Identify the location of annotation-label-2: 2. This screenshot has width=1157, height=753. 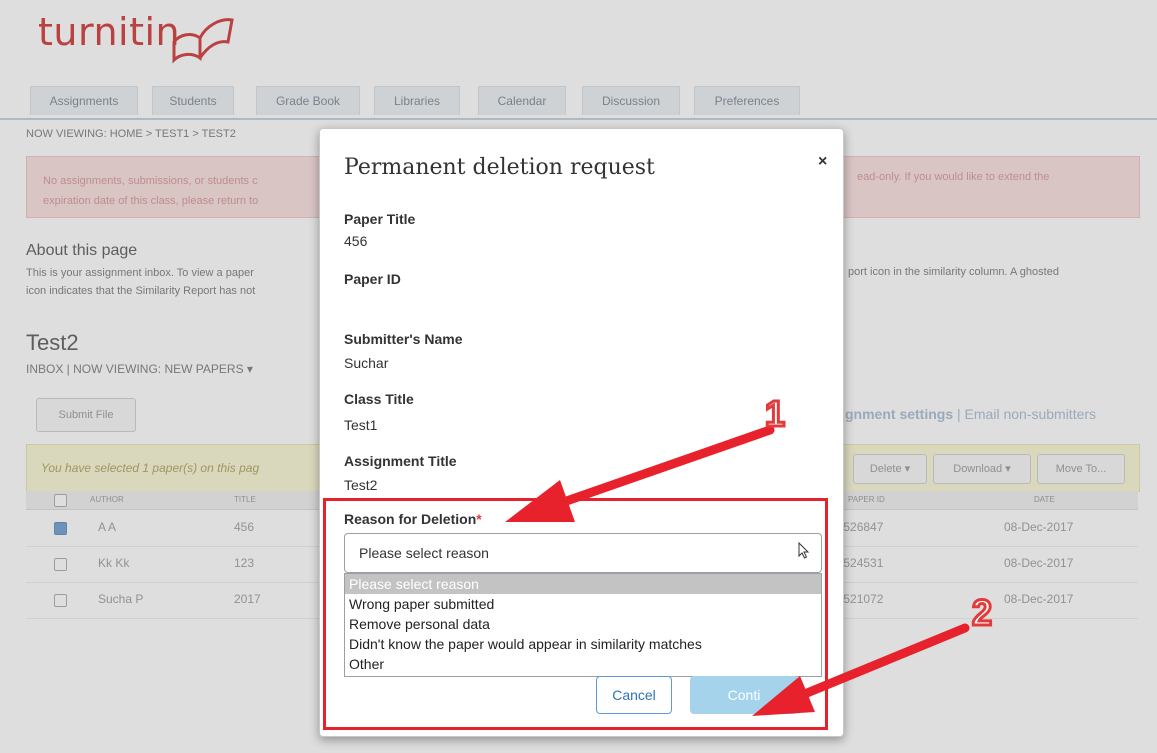
(981, 613).